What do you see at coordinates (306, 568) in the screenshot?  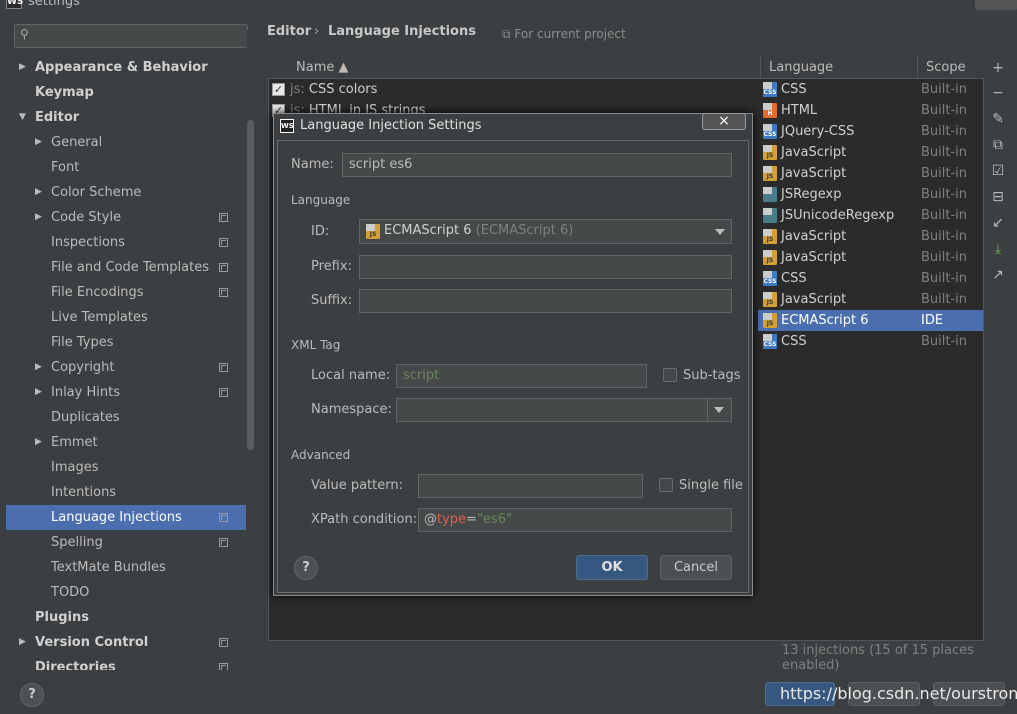 I see `dialog-help-button: ?` at bounding box center [306, 568].